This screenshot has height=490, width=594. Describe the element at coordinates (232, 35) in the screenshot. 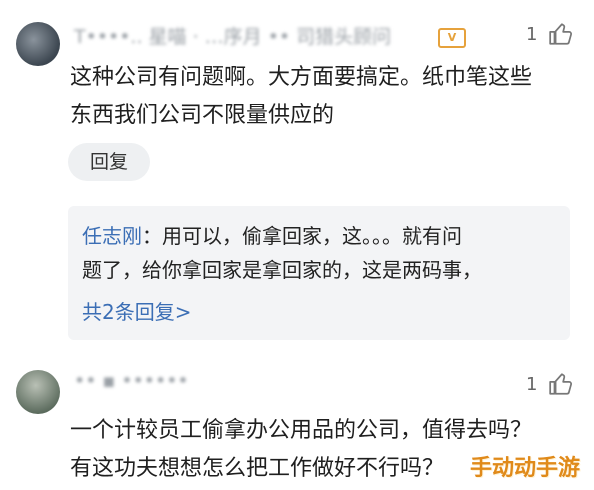

I see `username: T••••.. 星喵 · …序月 •• 司猎头顾问` at that location.